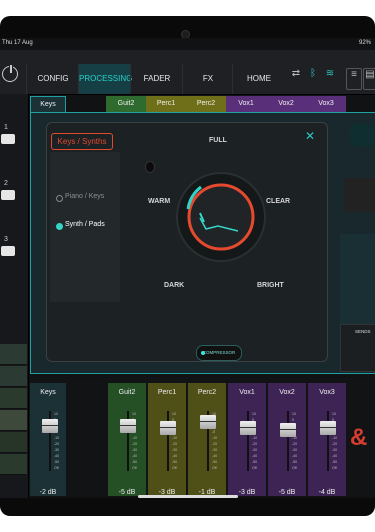 This screenshot has height=532, width=375. I want to click on fader-strip-vox1: Vox11050-5-10-20-30-40-50Off-3 dB, so click(247, 439).